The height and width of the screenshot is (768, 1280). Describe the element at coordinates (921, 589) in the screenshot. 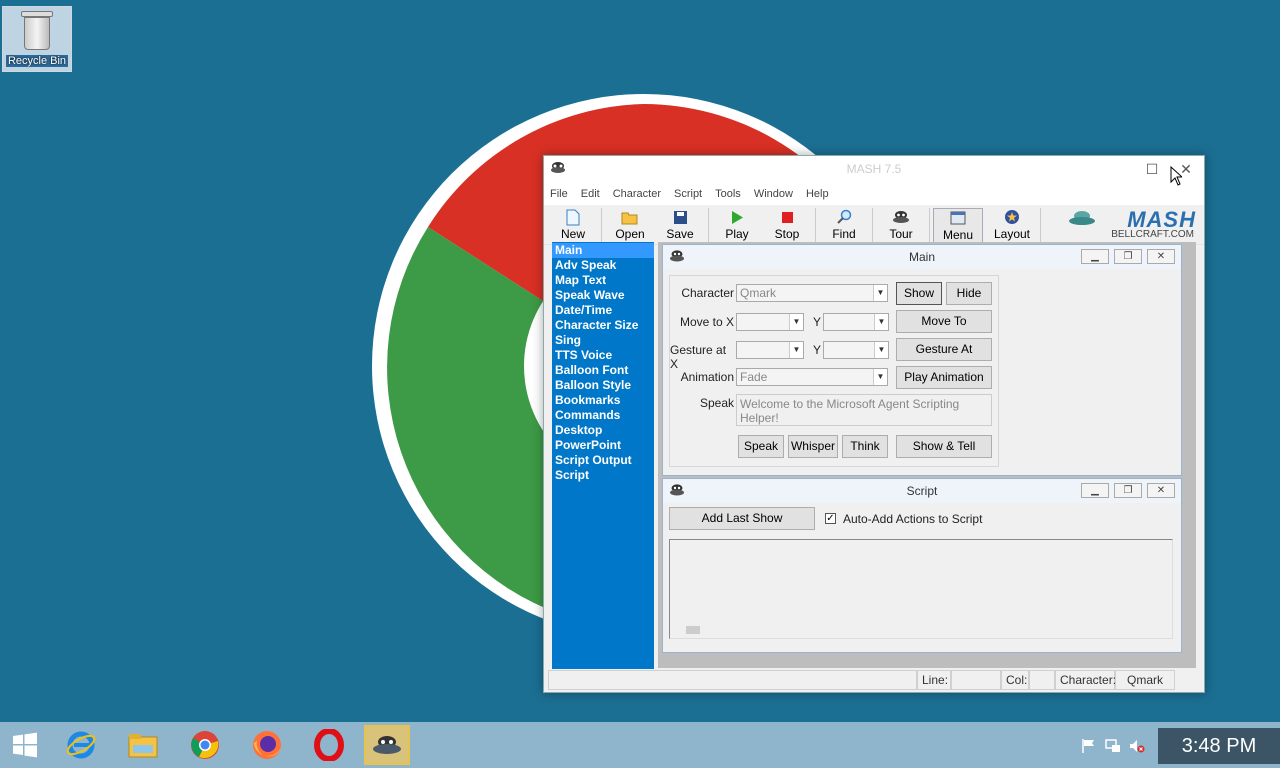

I see `script-text-area` at that location.